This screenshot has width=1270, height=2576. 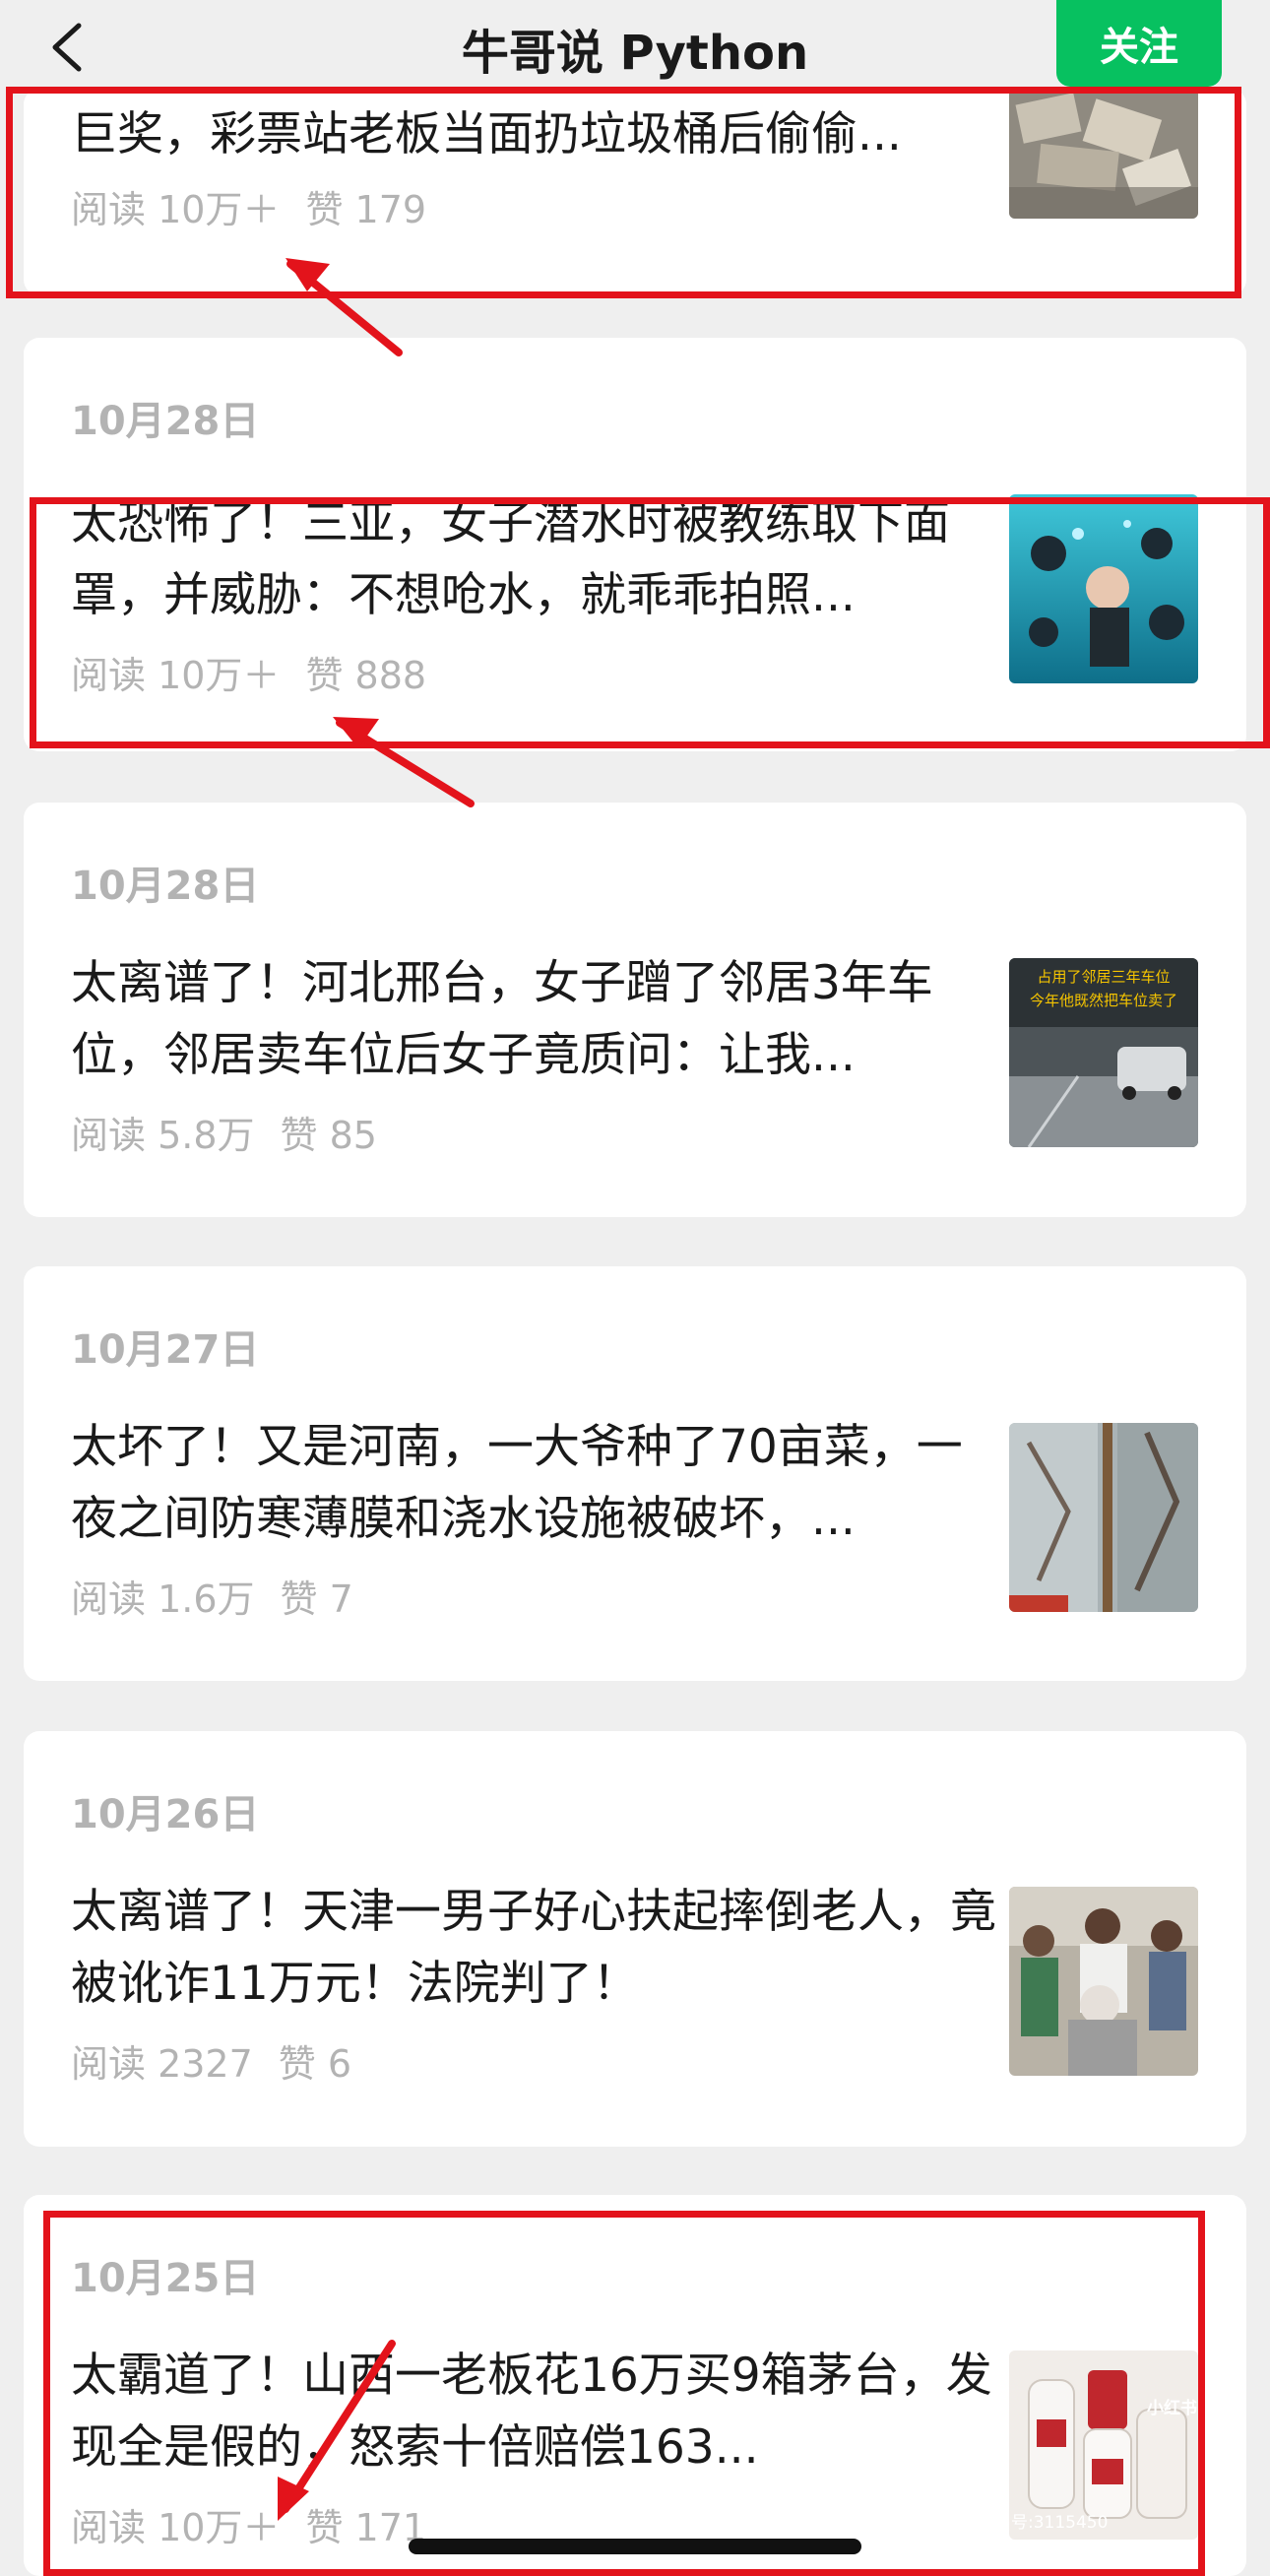 What do you see at coordinates (163, 1135) in the screenshot?
I see `read-count: 阅读 5.8万` at bounding box center [163, 1135].